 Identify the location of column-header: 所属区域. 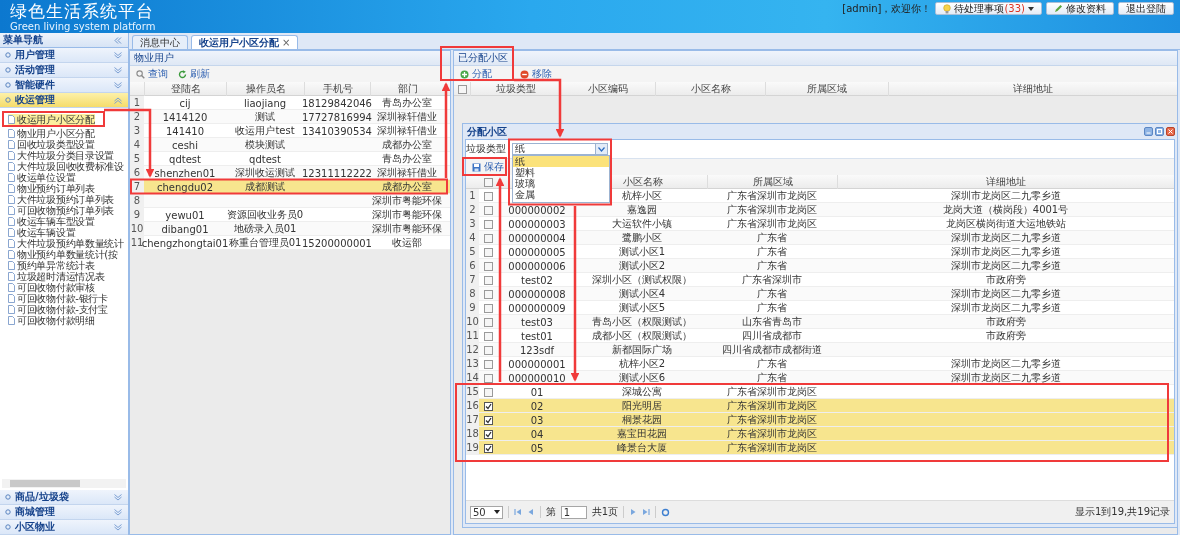
(826, 89).